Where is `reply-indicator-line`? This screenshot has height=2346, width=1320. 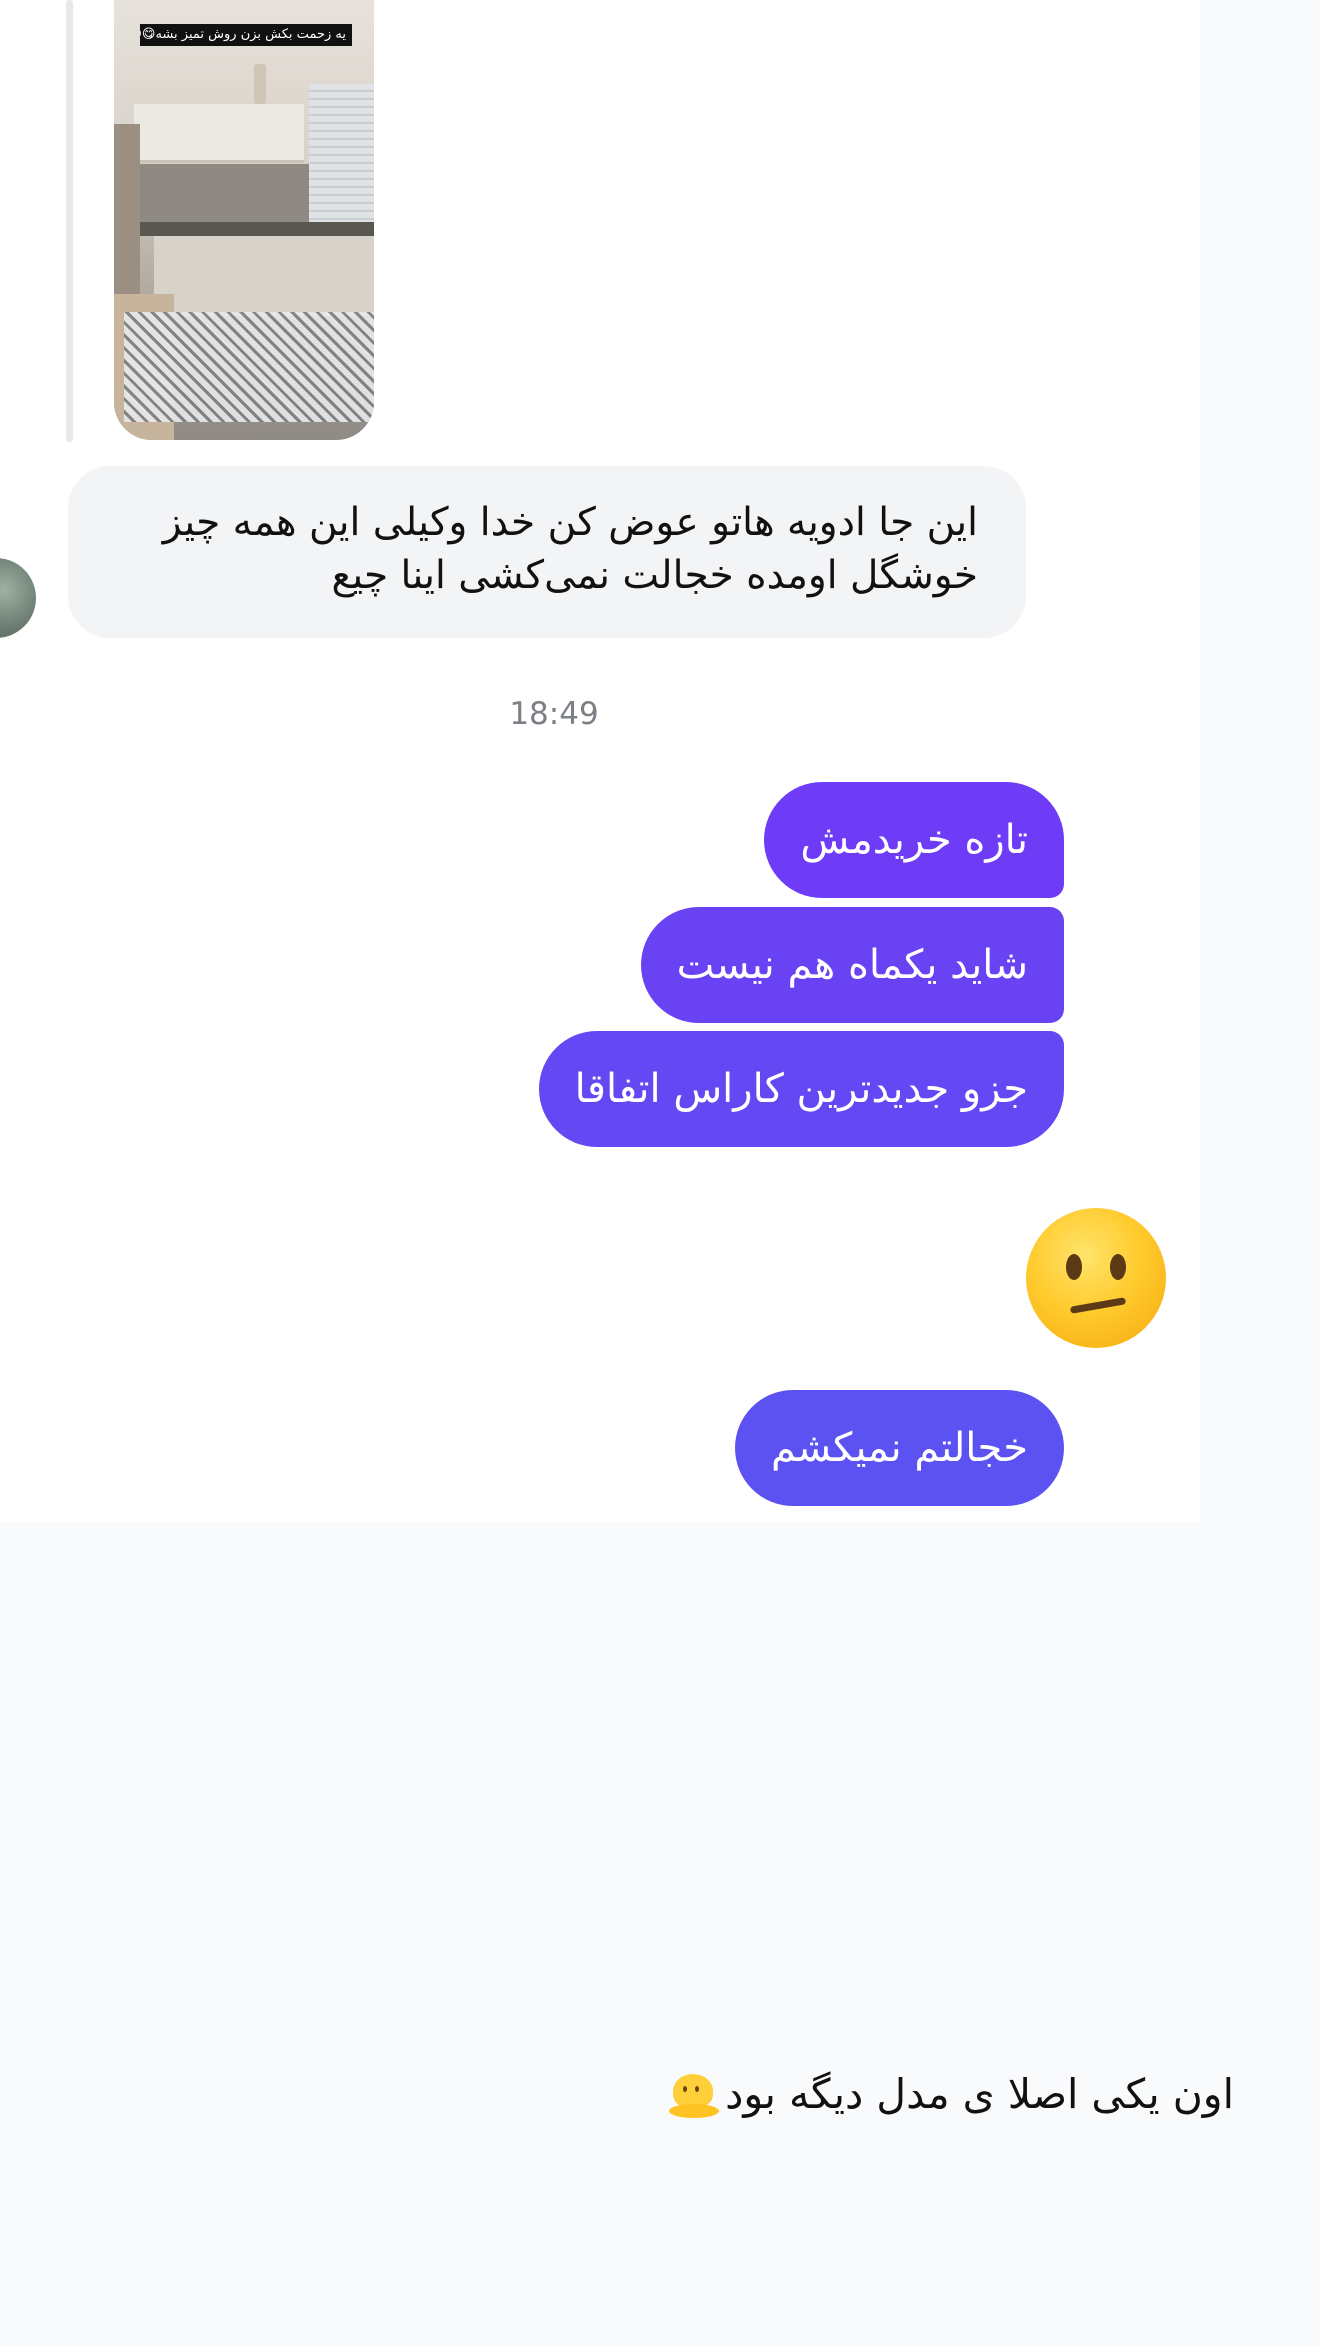 reply-indicator-line is located at coordinates (69, 221).